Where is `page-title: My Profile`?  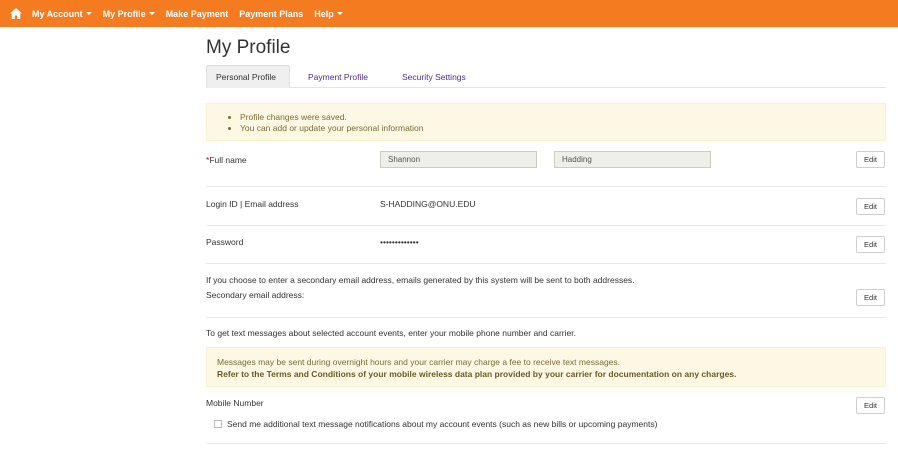 page-title: My Profile is located at coordinates (248, 47).